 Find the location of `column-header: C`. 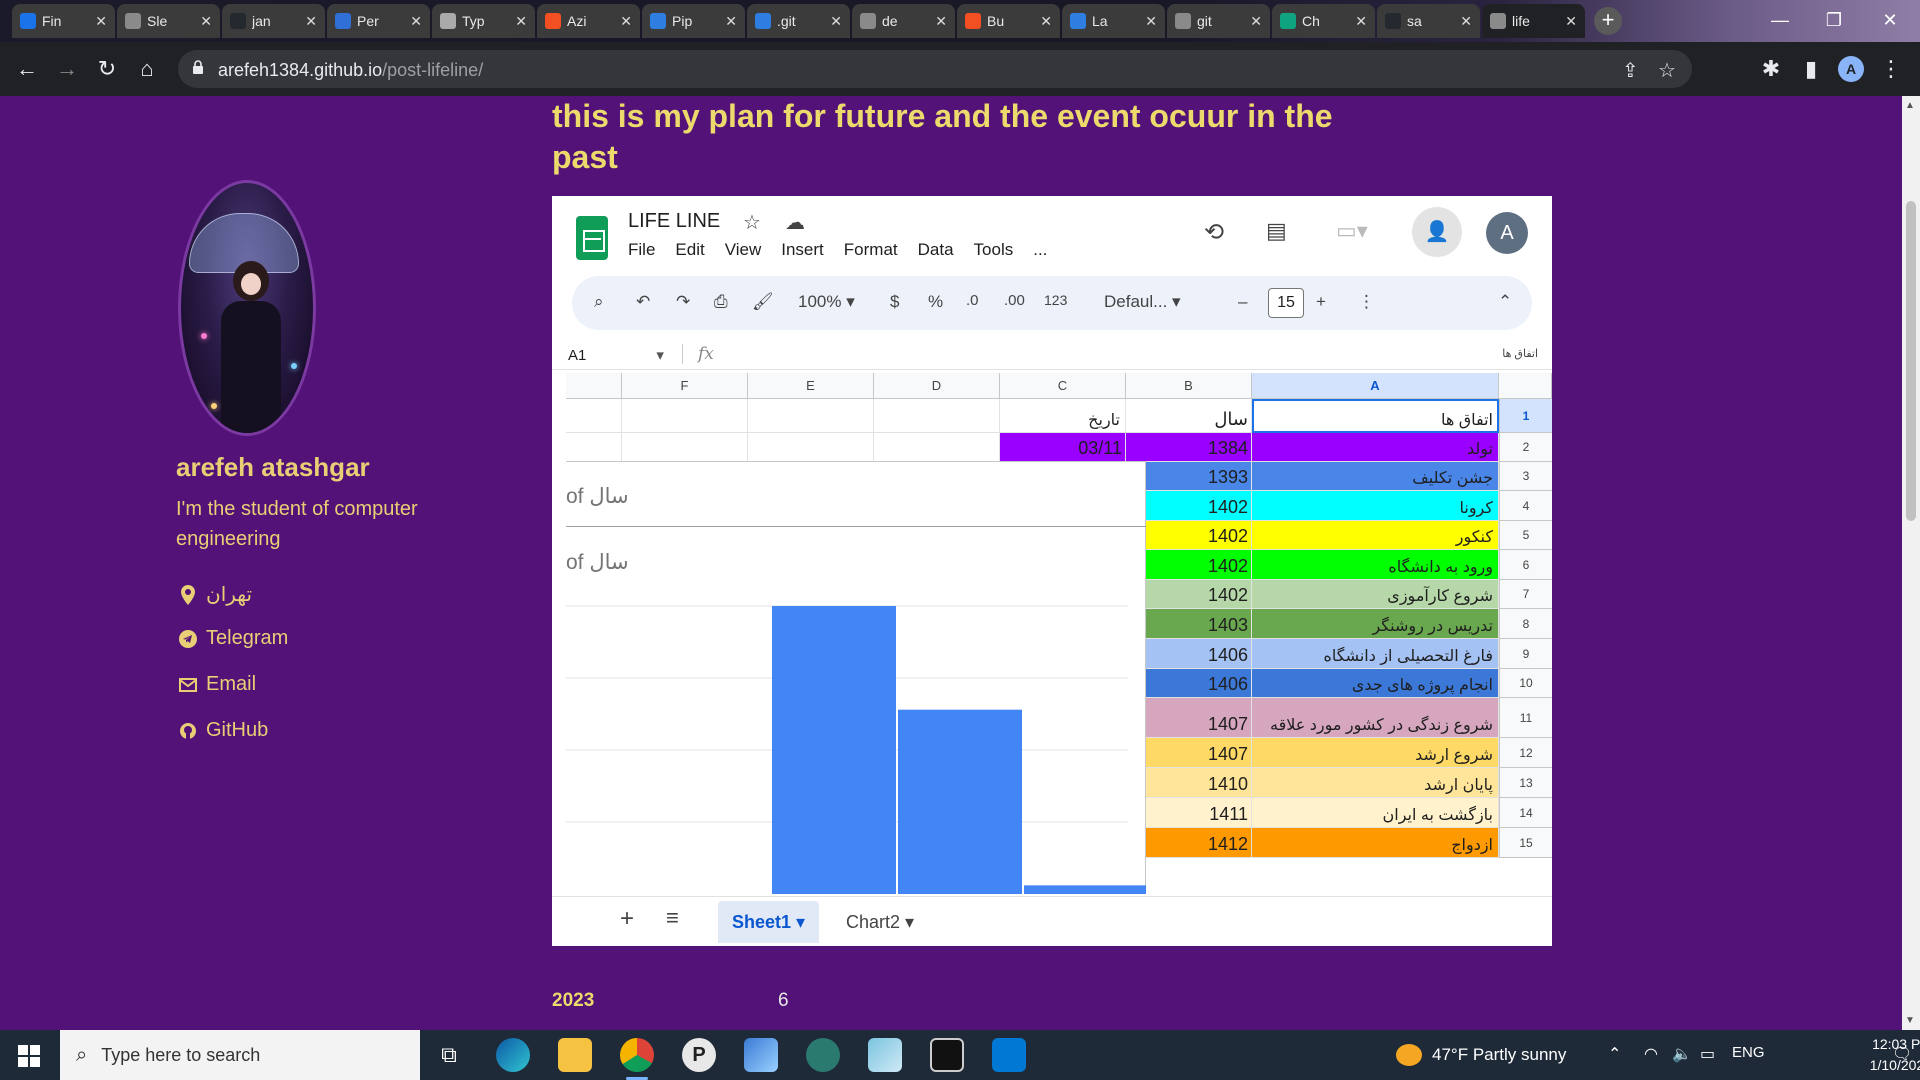

column-header: C is located at coordinates (1063, 386).